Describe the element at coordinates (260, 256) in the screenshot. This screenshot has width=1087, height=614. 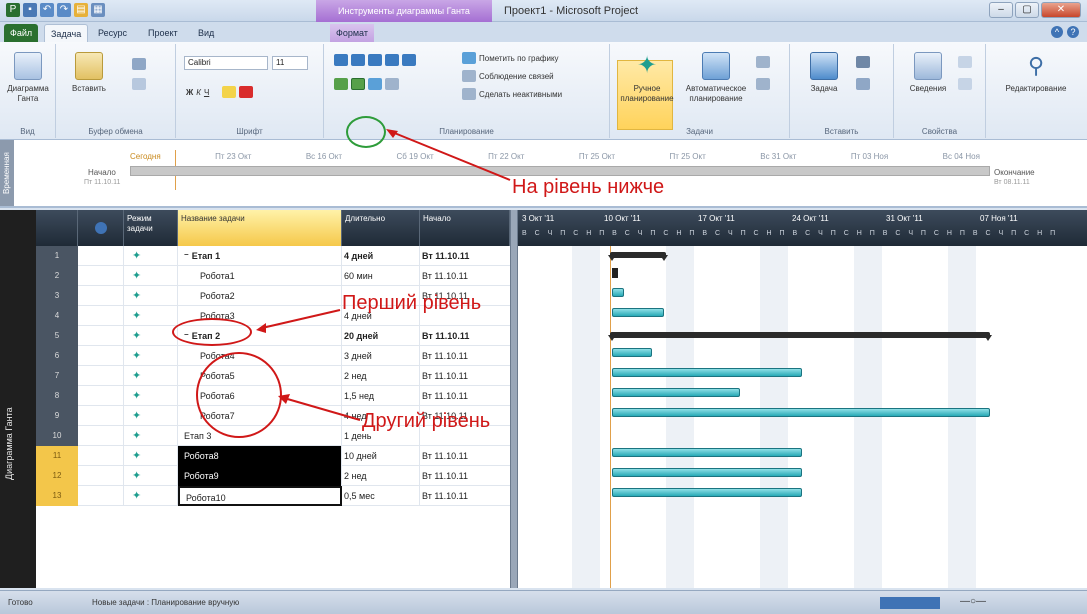
I see `task-name-cell: ⁻ Етап 1` at that location.